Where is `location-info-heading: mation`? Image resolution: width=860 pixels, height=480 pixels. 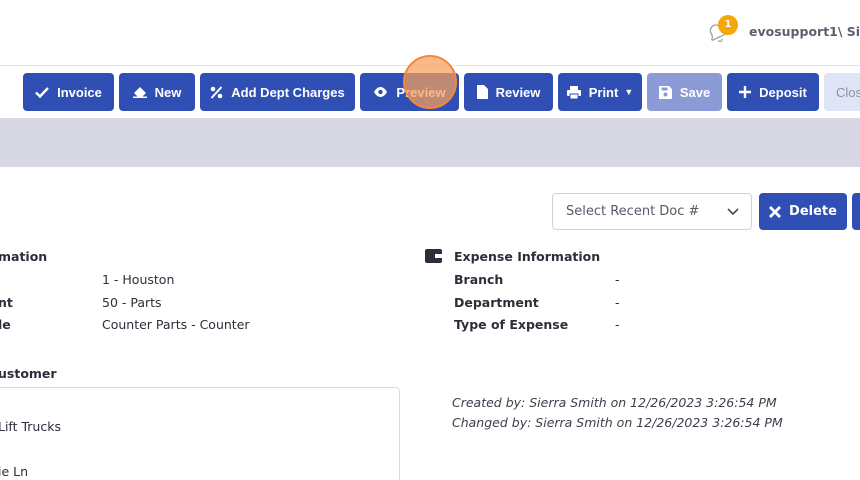 location-info-heading: mation is located at coordinates (24, 256).